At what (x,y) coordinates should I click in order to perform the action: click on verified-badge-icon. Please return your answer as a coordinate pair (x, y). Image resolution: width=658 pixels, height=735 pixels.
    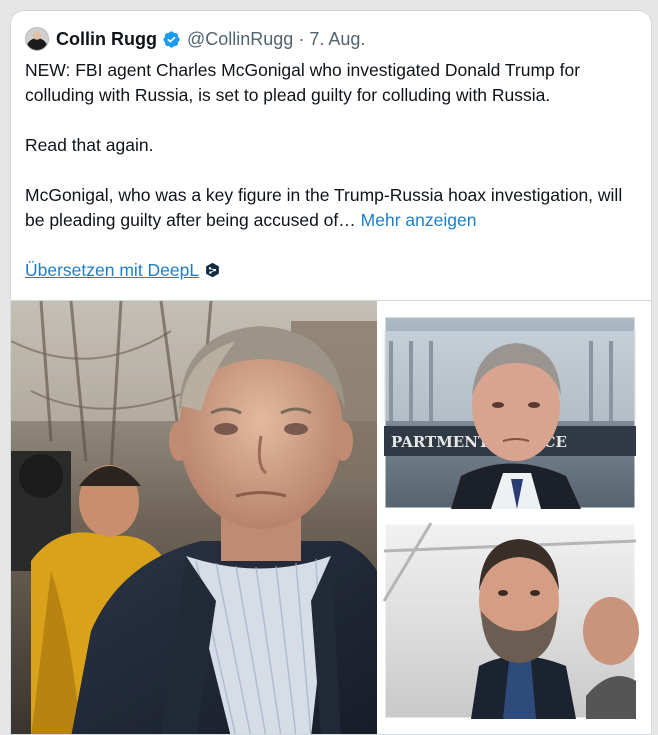
    Looking at the image, I should click on (171, 39).